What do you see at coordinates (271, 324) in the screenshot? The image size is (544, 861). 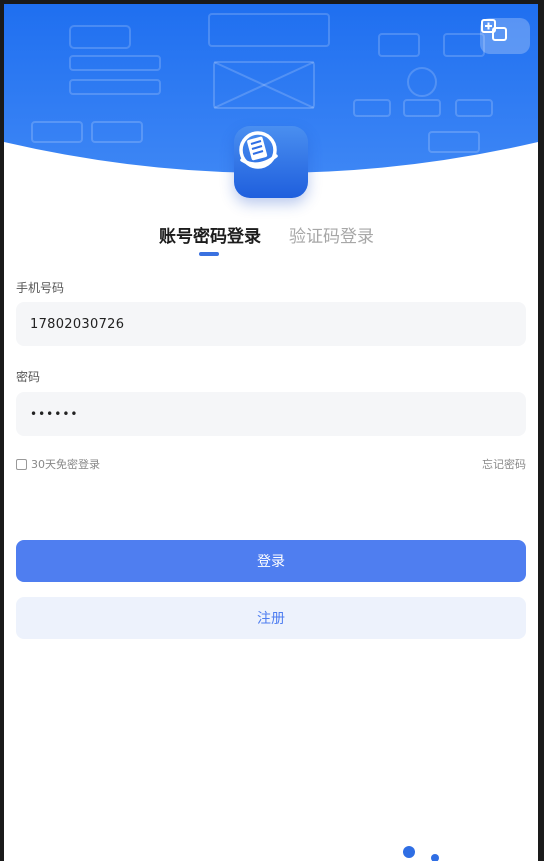 I see `phone-input: 17802030726` at bounding box center [271, 324].